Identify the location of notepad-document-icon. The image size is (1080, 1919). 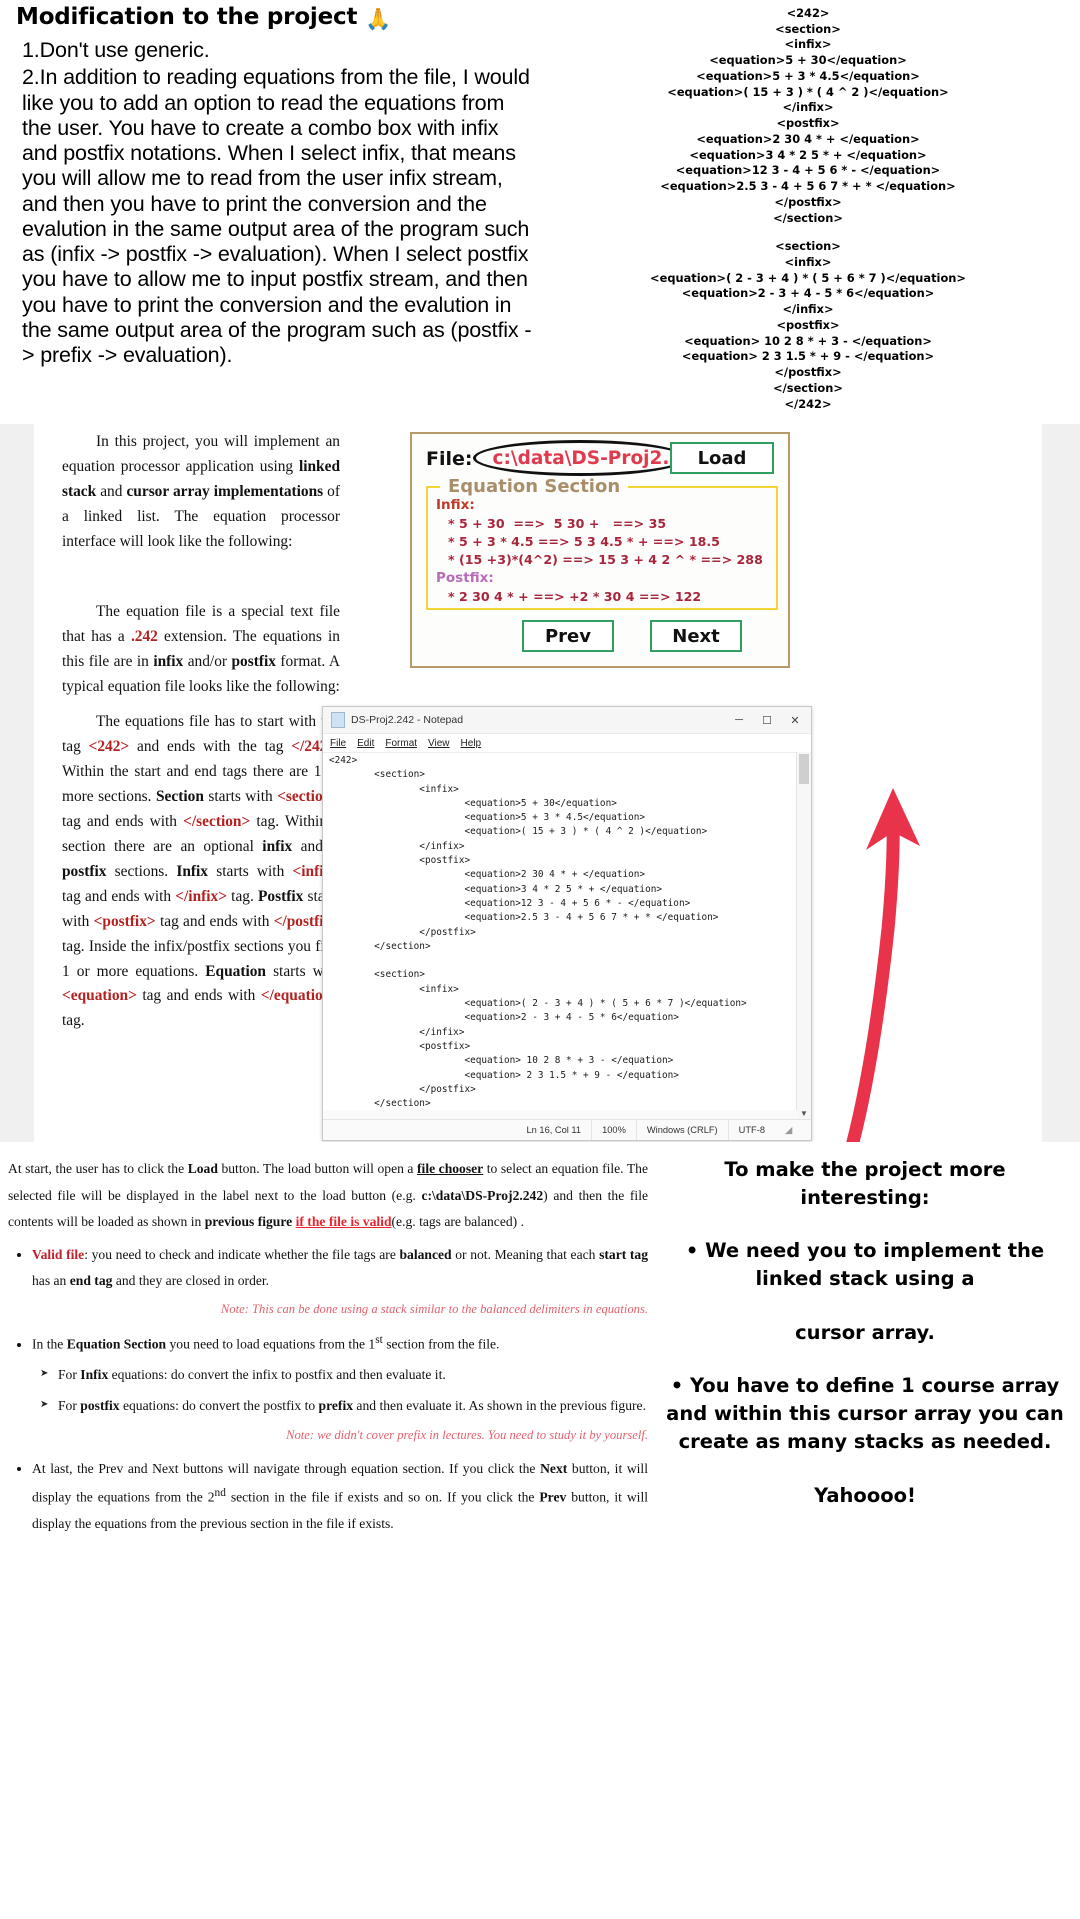
(338, 720).